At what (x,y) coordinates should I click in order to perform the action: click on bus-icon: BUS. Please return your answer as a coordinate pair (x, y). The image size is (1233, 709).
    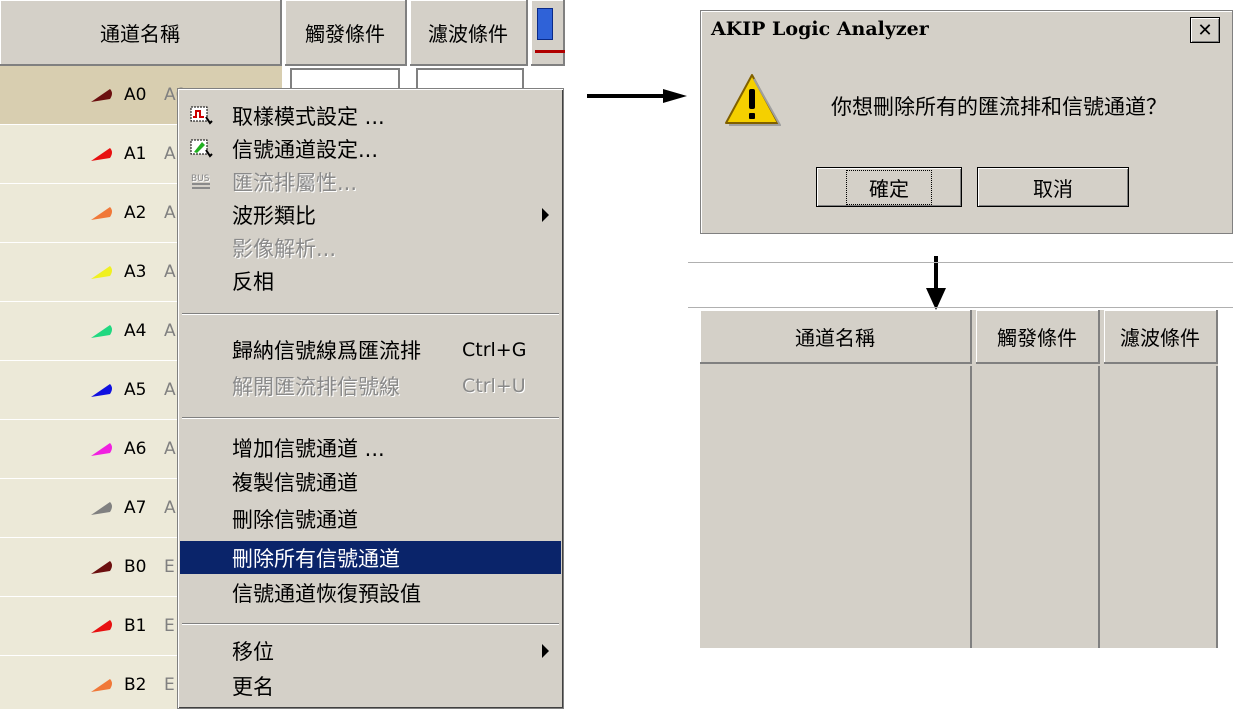
    Looking at the image, I should click on (202, 182).